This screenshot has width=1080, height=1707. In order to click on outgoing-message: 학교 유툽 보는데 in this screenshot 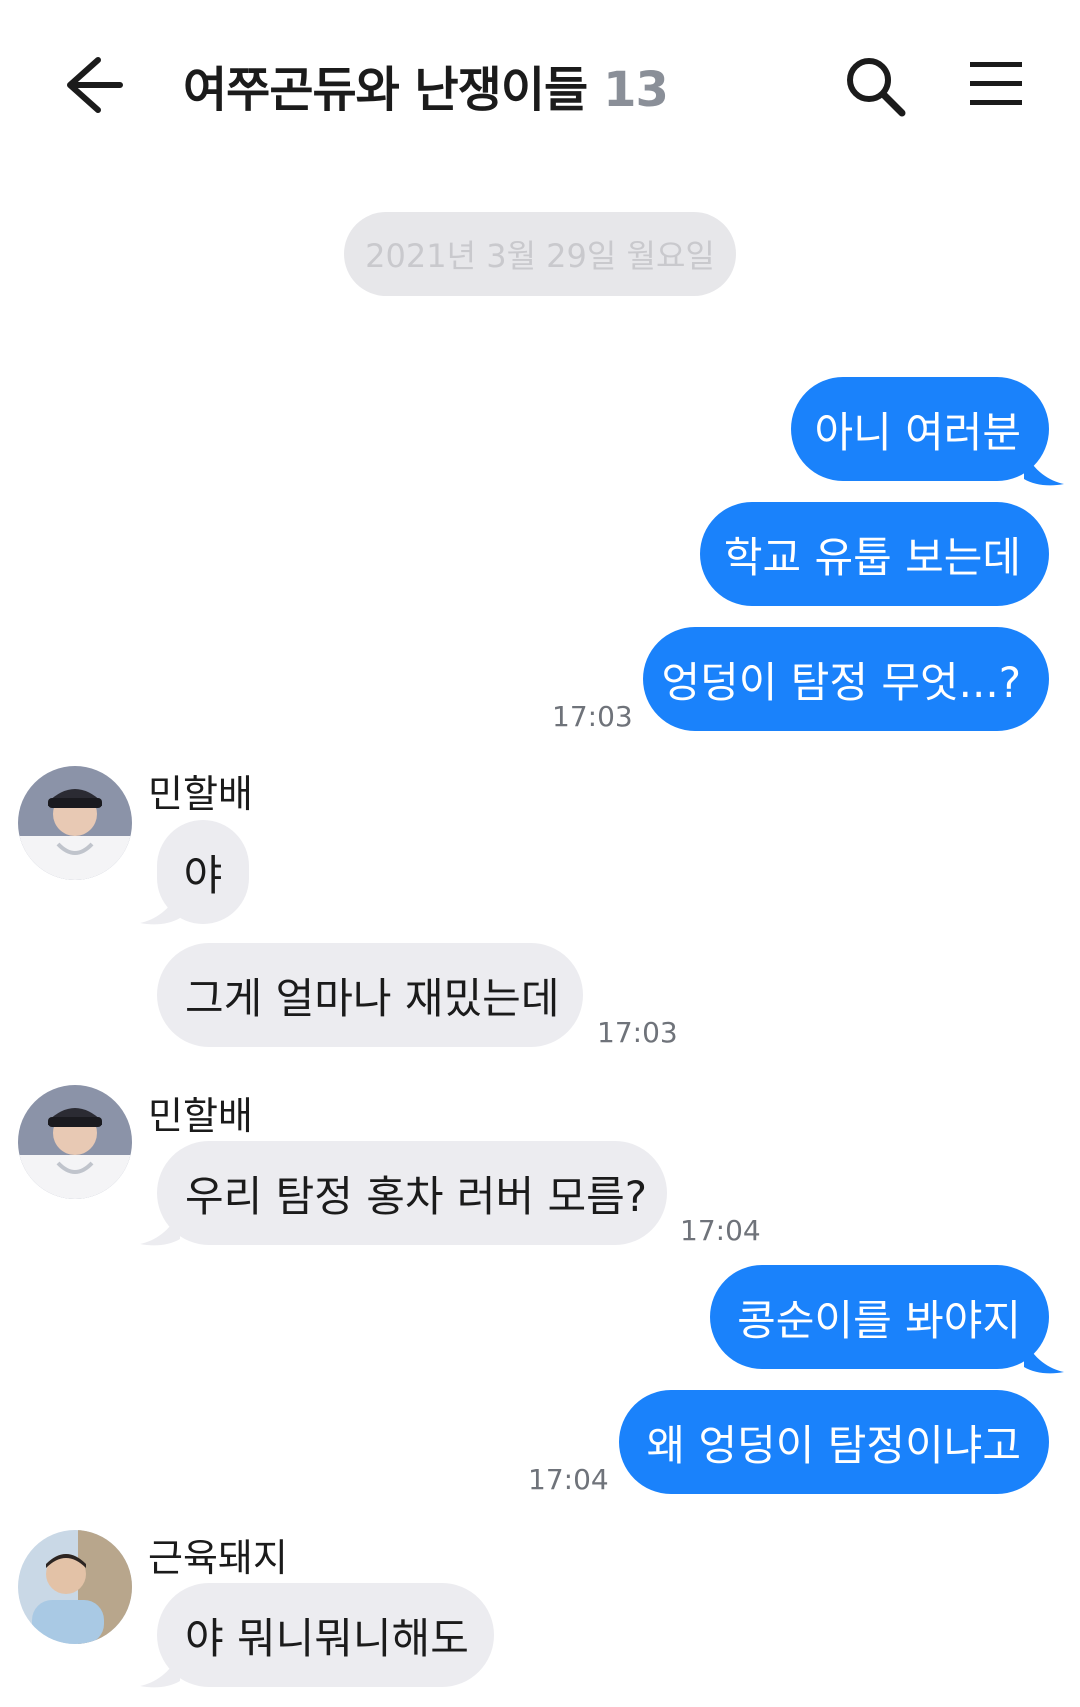, I will do `click(874, 554)`.